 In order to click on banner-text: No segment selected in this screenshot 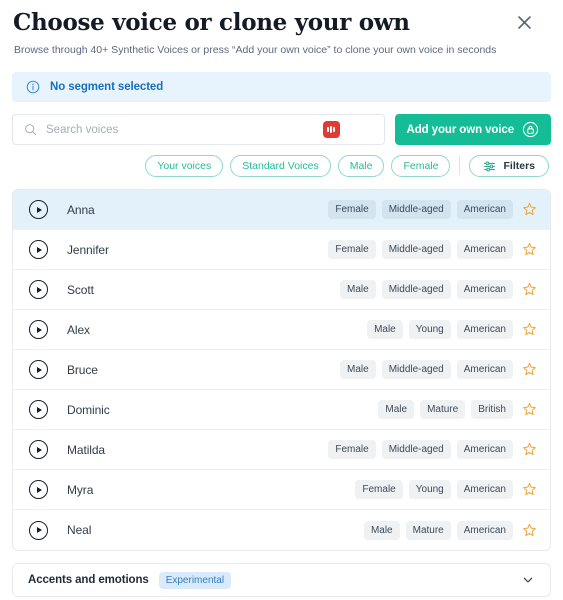, I will do `click(107, 87)`.